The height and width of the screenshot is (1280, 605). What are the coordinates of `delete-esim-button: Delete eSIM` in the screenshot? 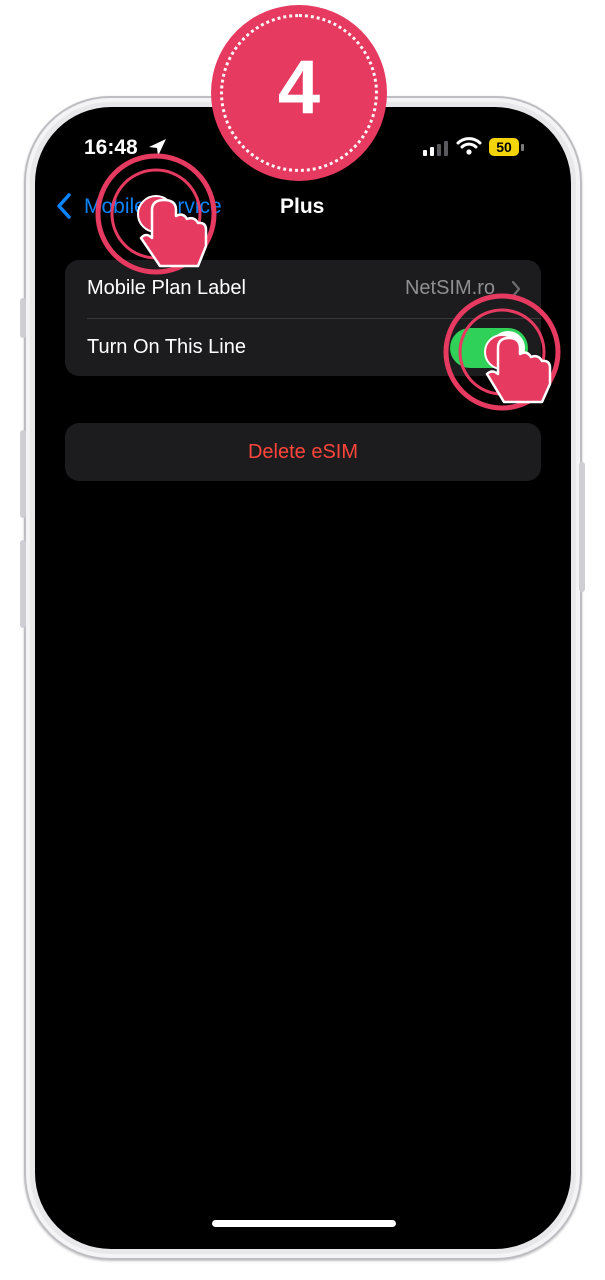 It's located at (303, 452).